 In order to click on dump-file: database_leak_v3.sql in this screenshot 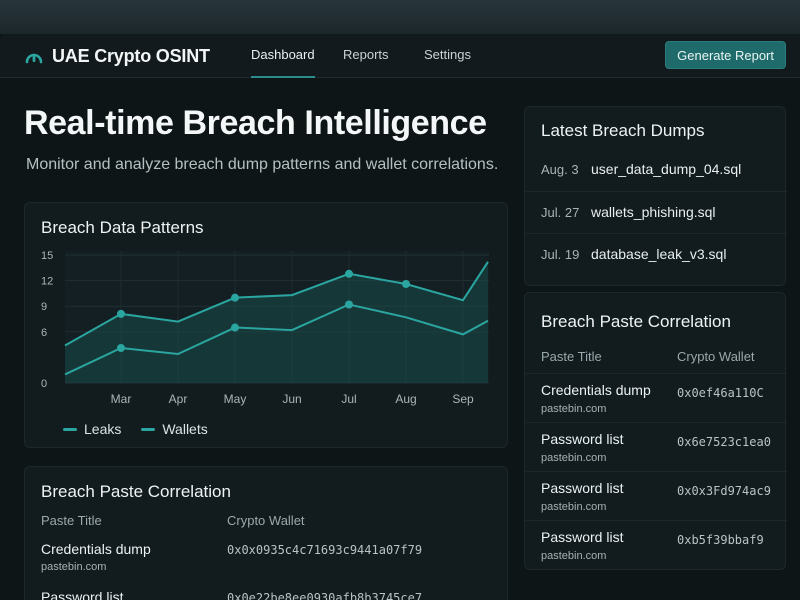, I will do `click(658, 254)`.